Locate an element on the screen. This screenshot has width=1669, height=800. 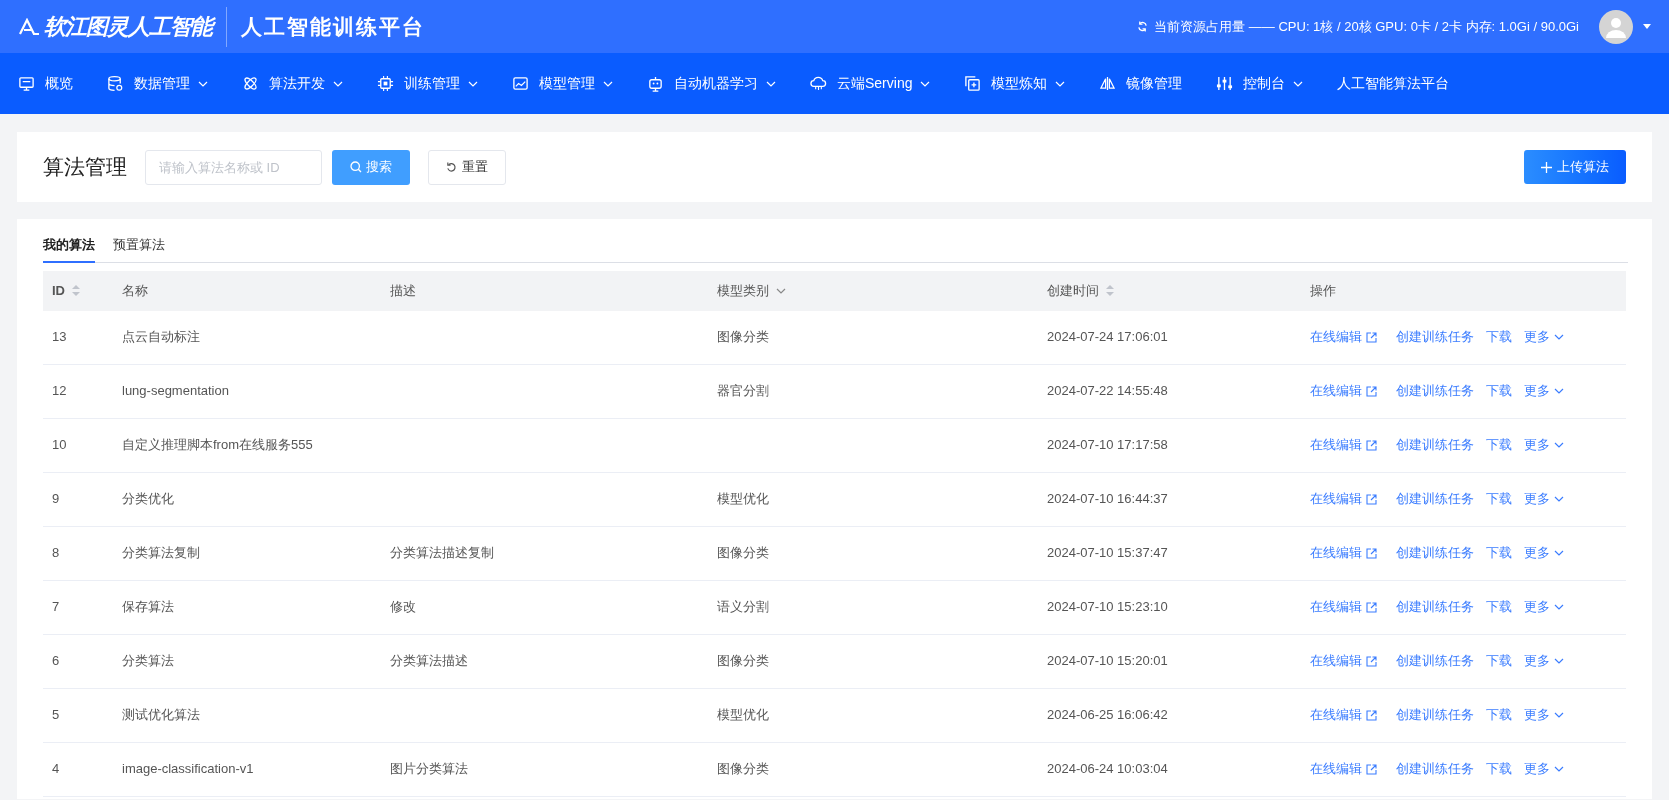
chart-icon is located at coordinates (520, 83).